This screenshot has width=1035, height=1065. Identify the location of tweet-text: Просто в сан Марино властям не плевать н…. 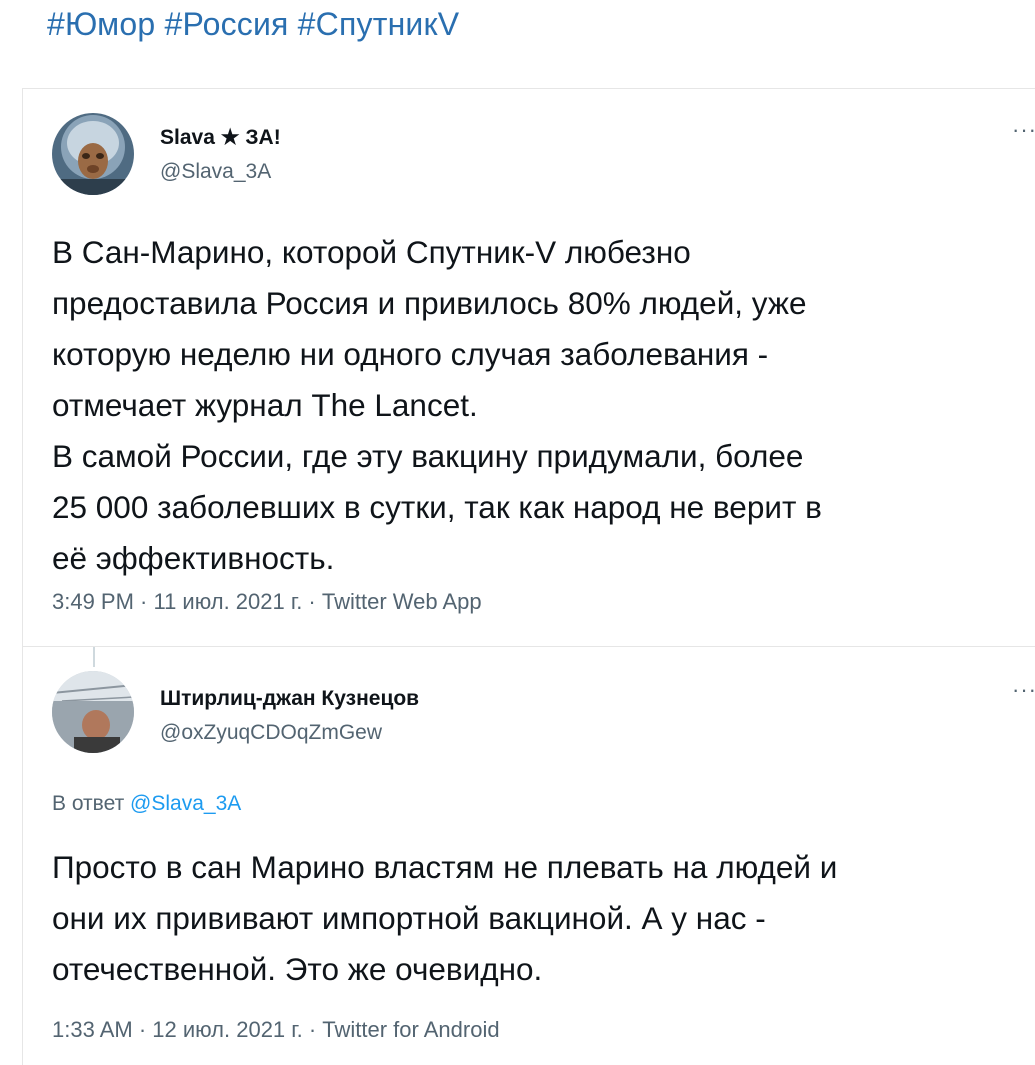
(543, 918).